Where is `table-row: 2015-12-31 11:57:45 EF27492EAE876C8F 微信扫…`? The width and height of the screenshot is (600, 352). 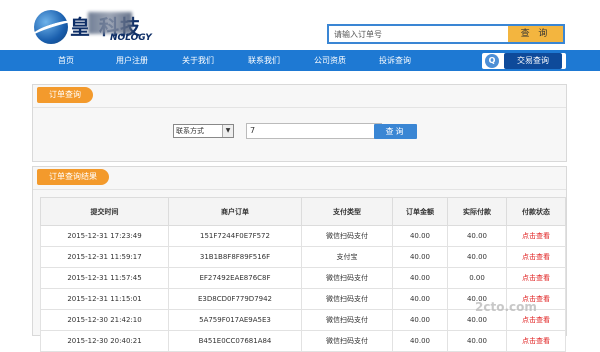 table-row: 2015-12-31 11:57:45 EF27492EAE876C8F 微信扫… is located at coordinates (303, 278).